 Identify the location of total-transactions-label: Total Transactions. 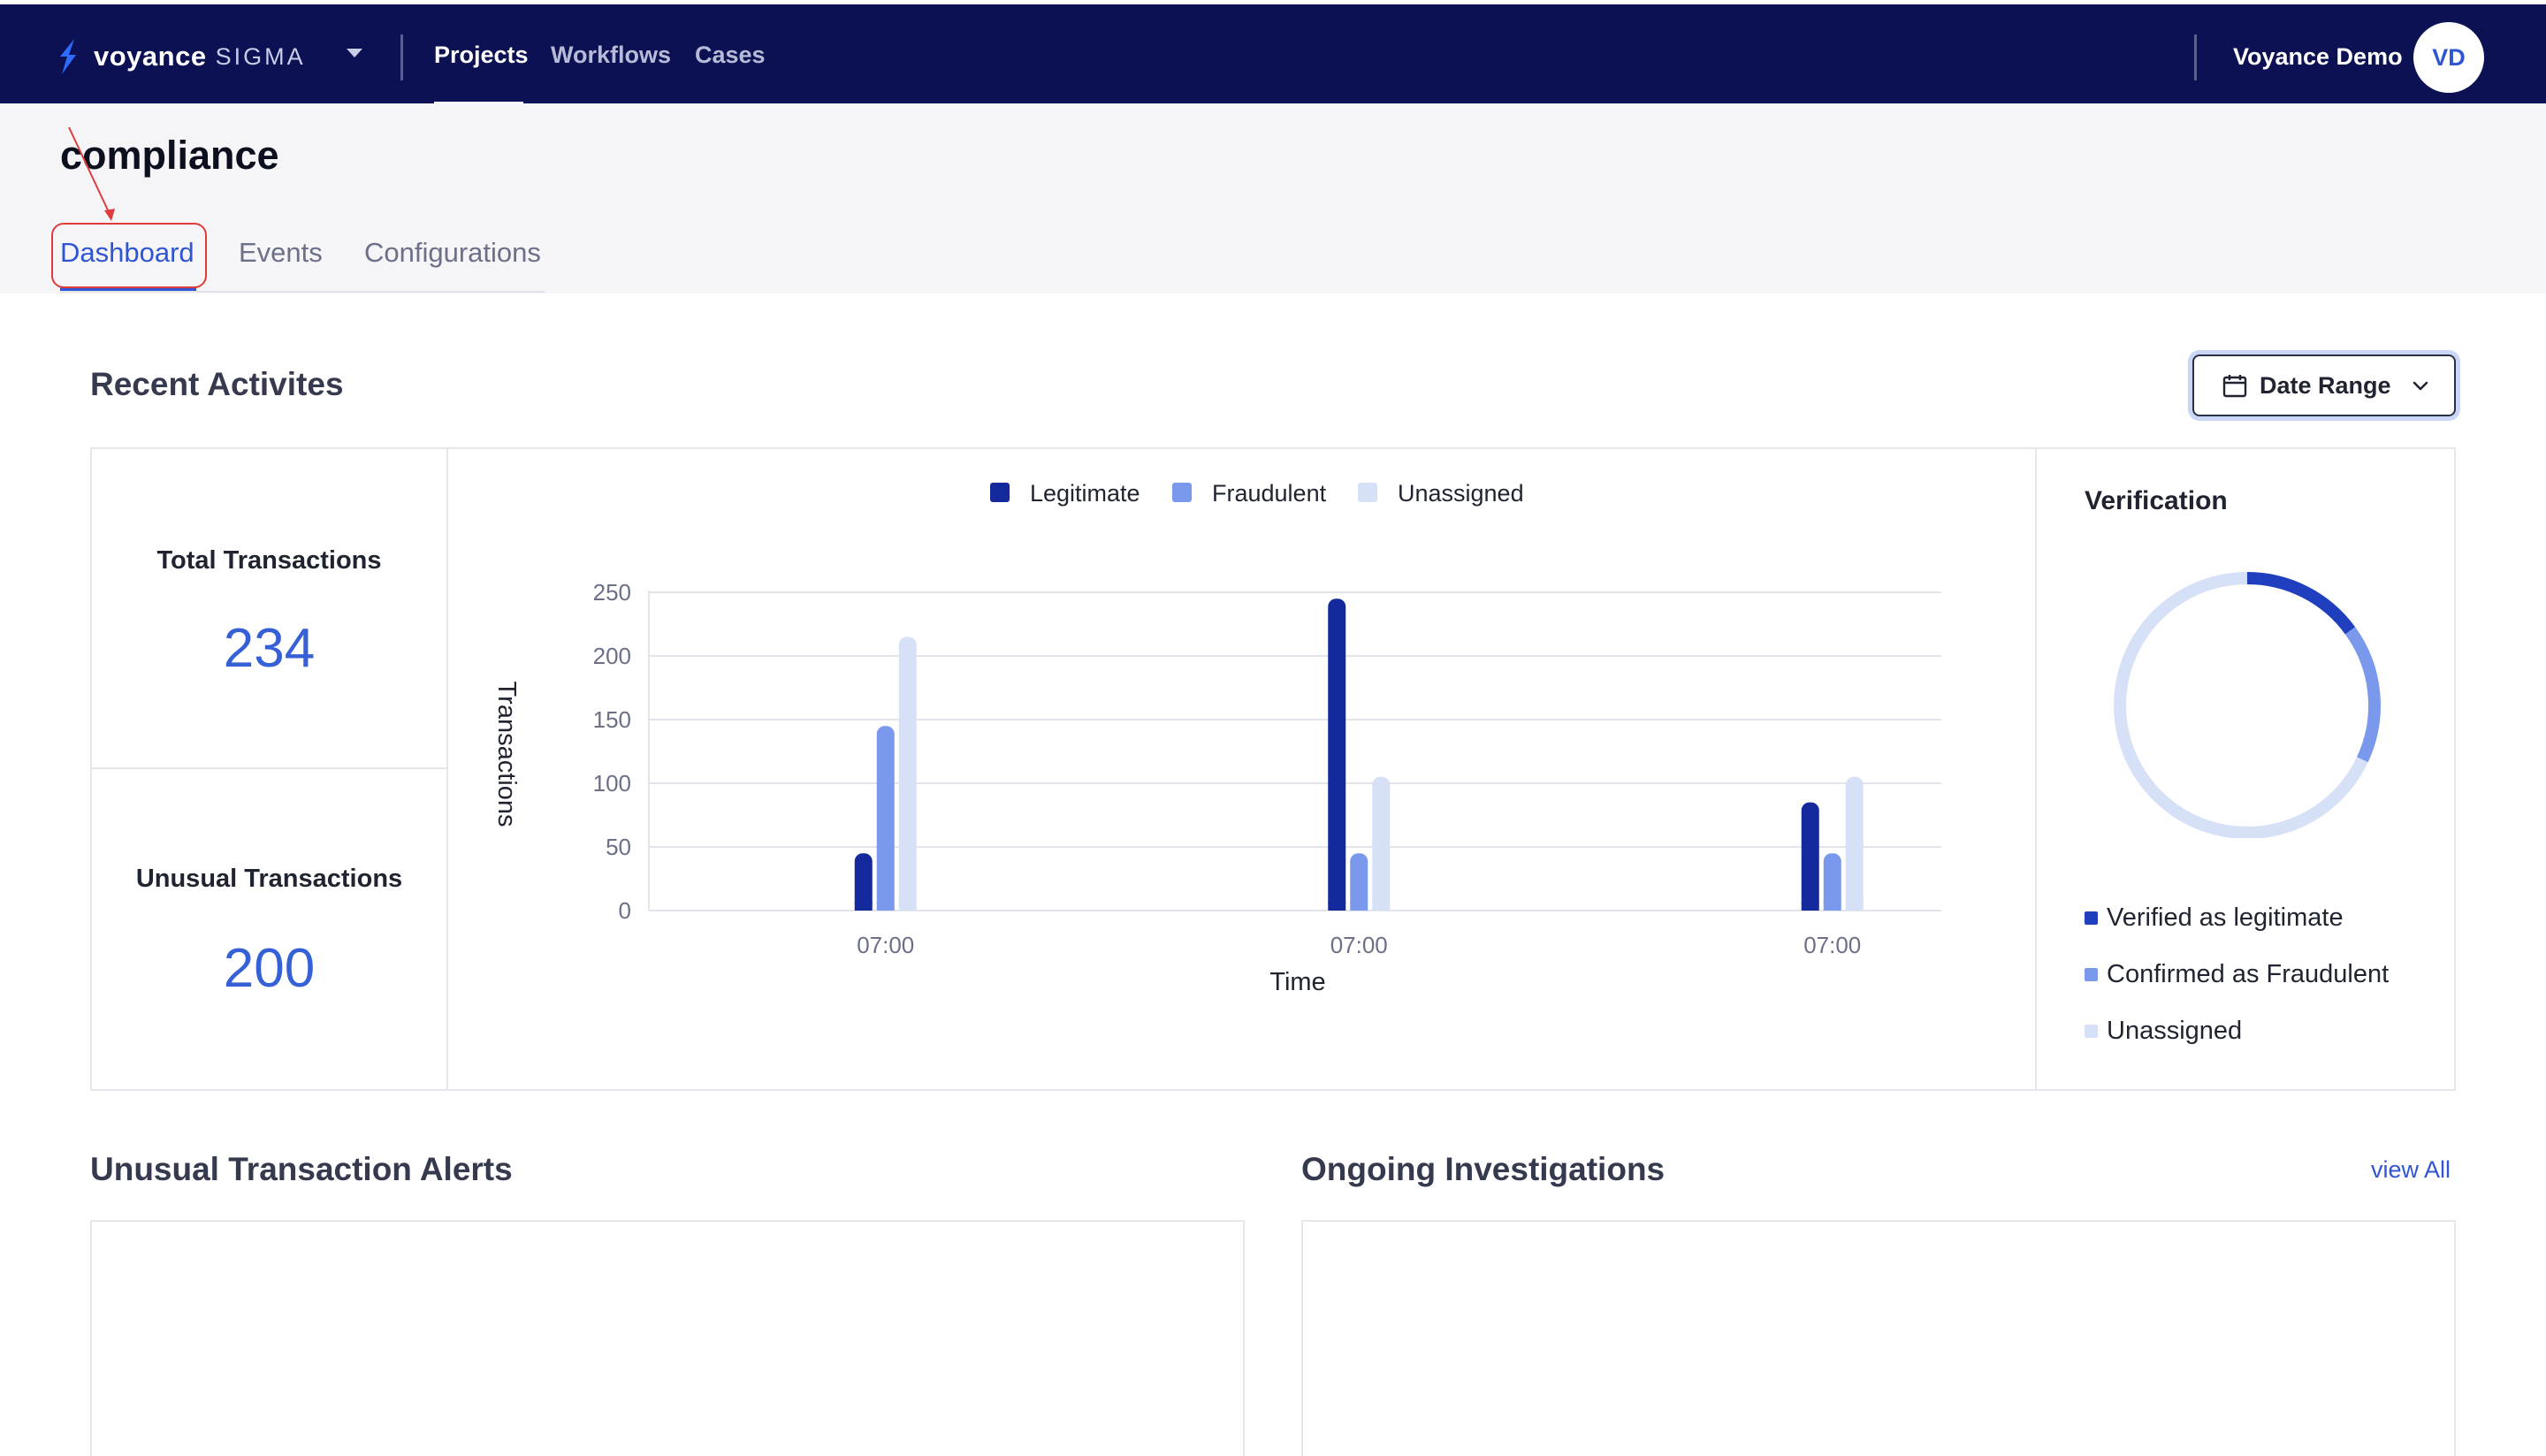
(269, 560).